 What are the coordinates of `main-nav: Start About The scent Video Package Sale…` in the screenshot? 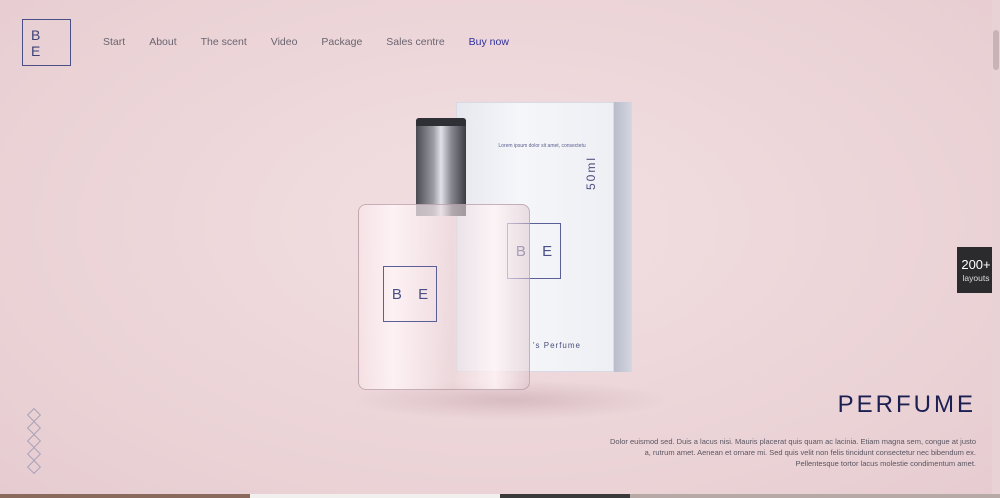 It's located at (318, 42).